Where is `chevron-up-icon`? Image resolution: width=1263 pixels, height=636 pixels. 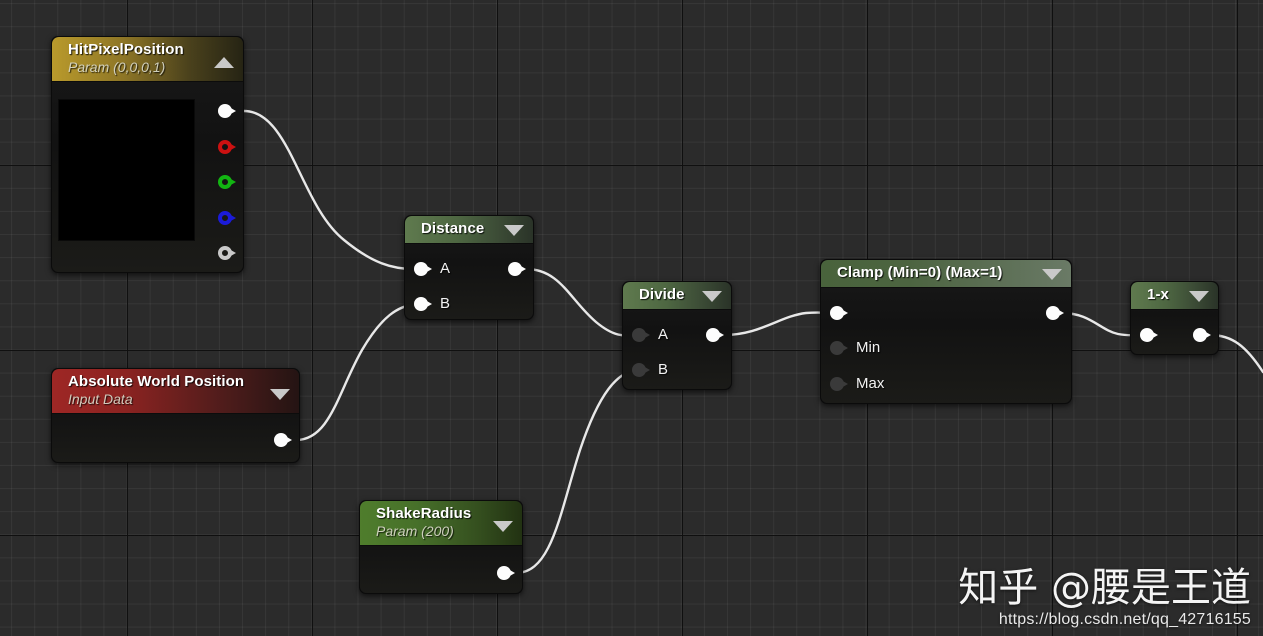 chevron-up-icon is located at coordinates (224, 62).